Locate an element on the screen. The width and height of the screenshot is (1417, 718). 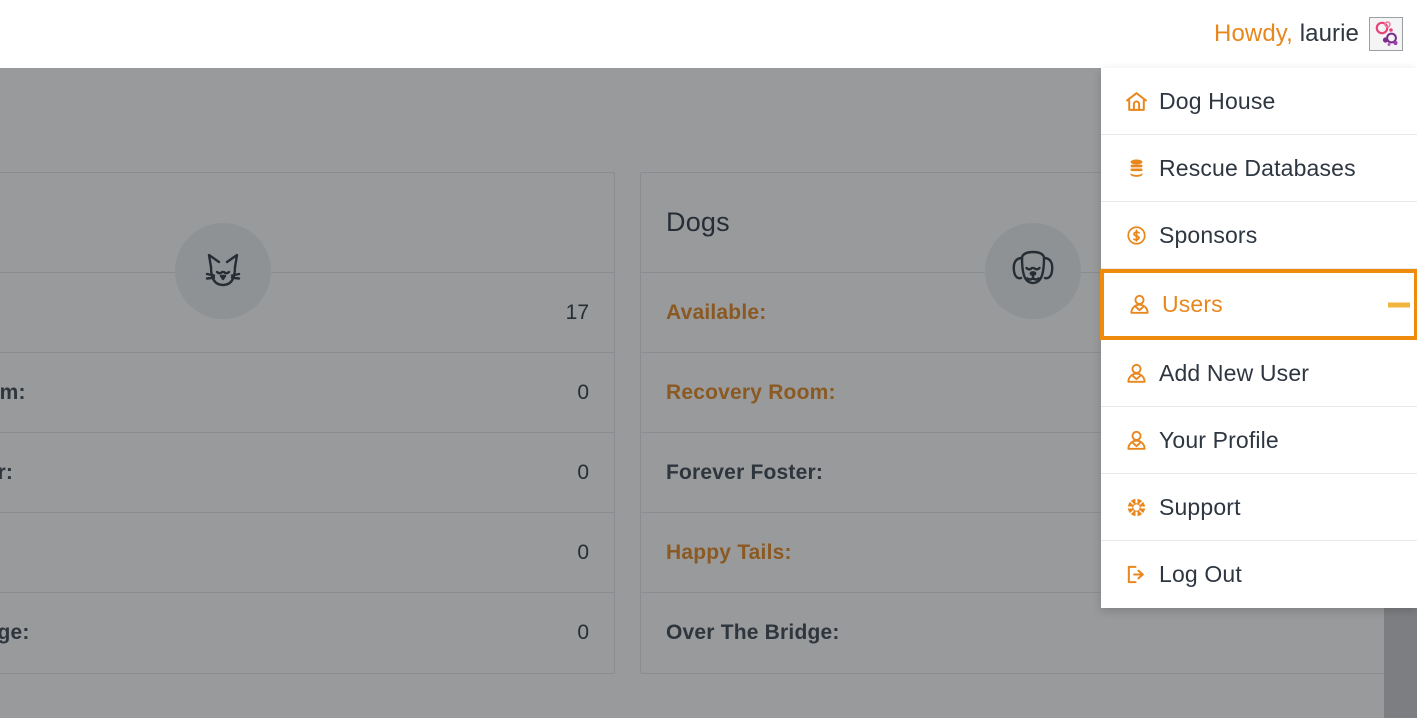
menu-item-users: Users is located at coordinates (1258, 304).